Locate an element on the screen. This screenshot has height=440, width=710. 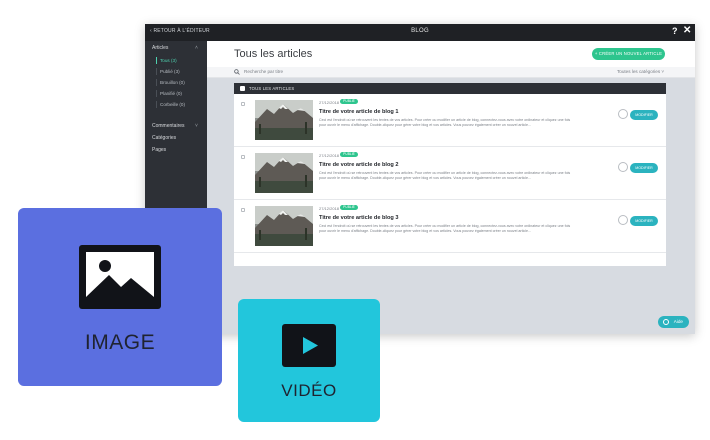
article-list-header: TOUS LES ARTICLES is located at coordinates (450, 88).